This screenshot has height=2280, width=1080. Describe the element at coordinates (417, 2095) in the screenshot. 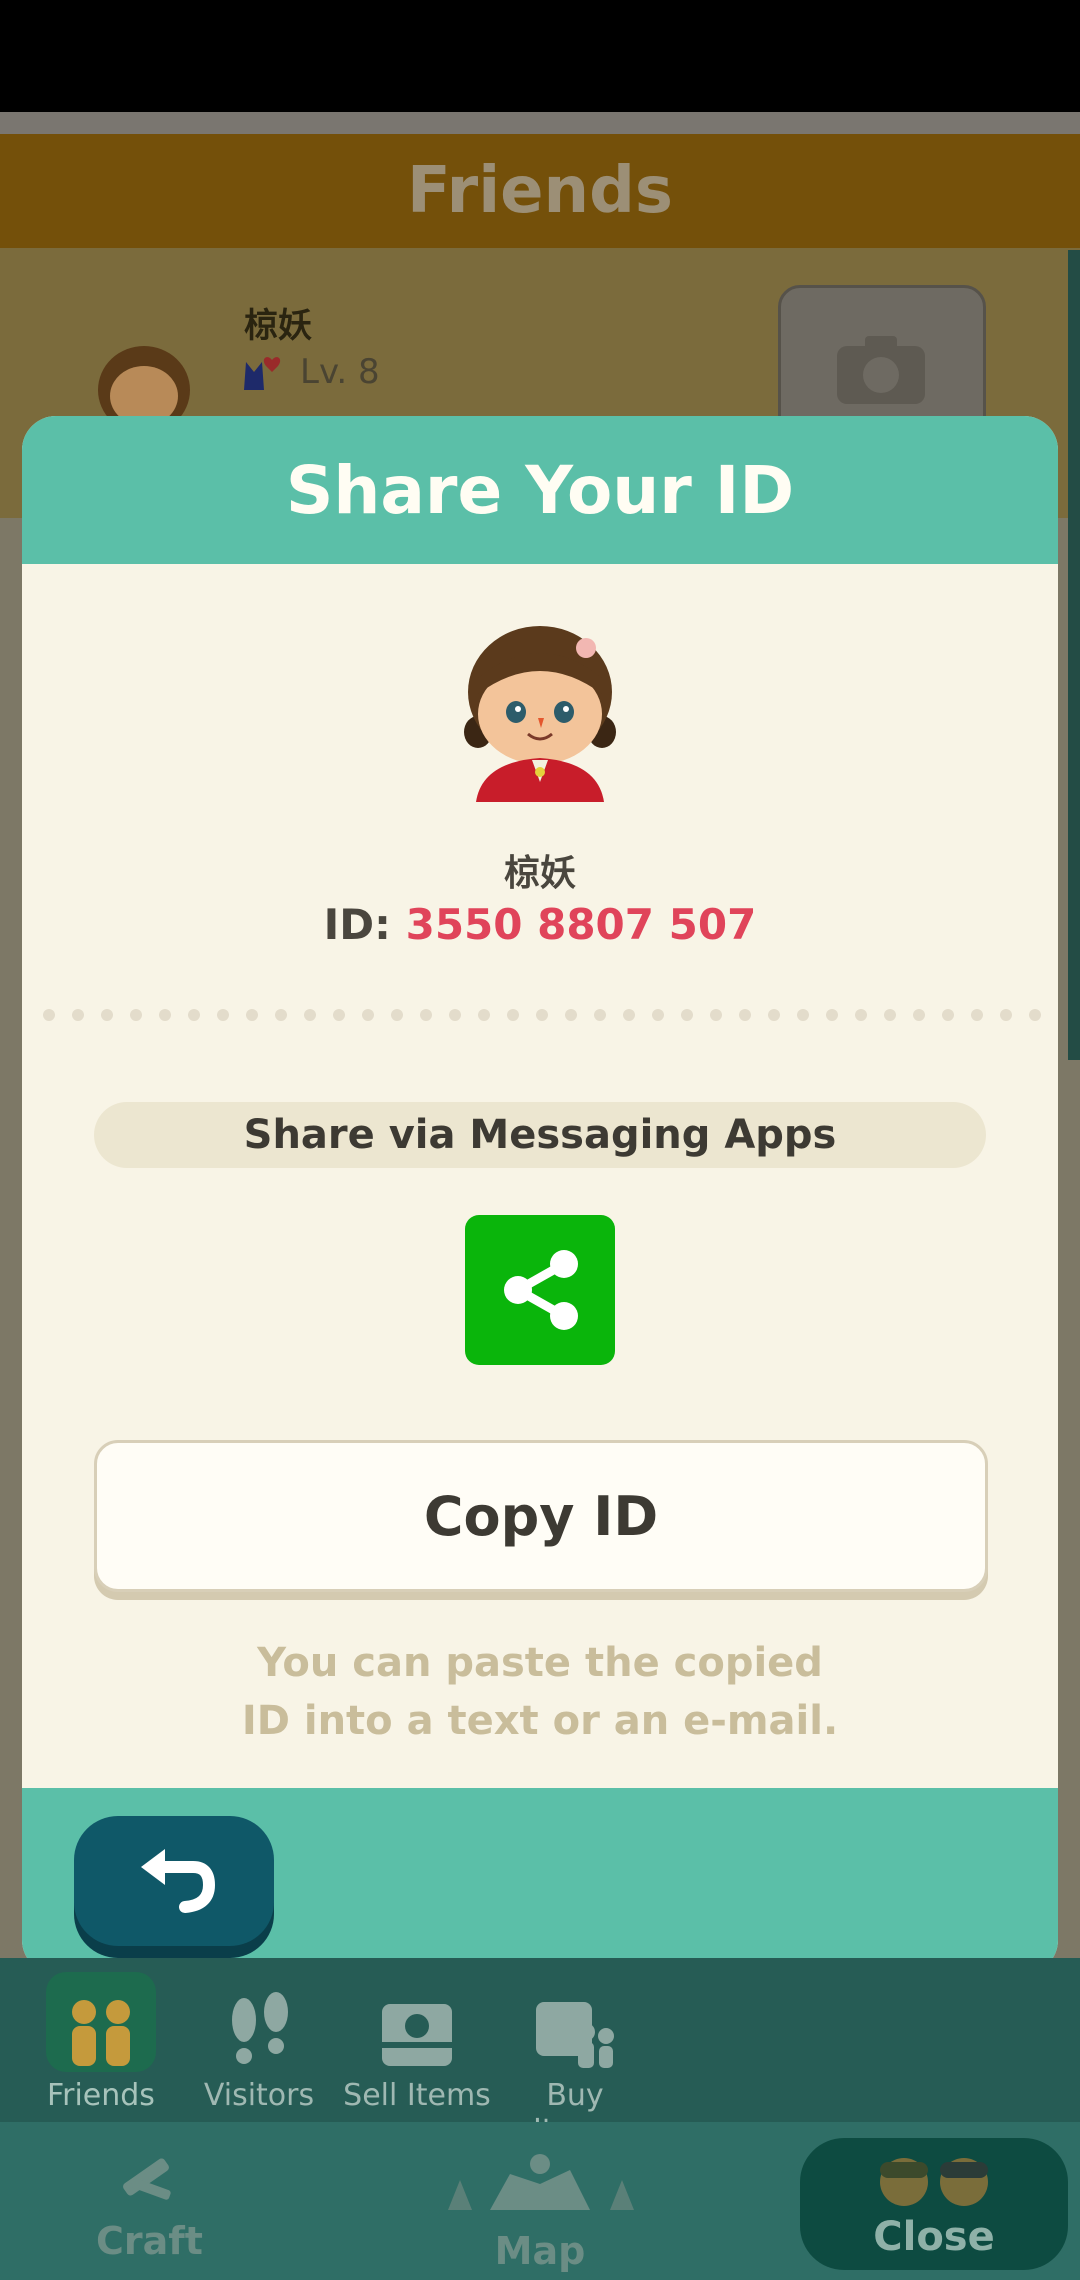

I see `tab-sell-items-label: Sell Items` at that location.